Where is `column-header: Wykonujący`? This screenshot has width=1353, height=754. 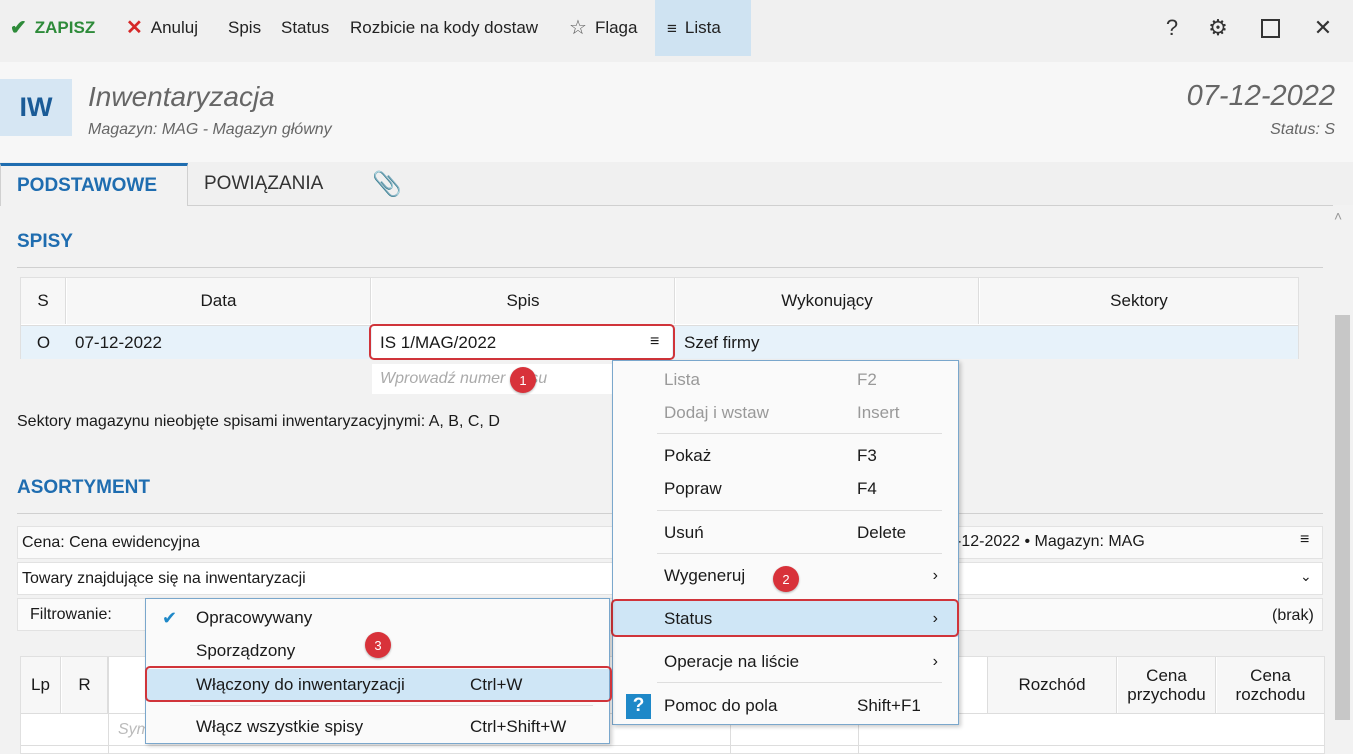 column-header: Wykonujący is located at coordinates (827, 301).